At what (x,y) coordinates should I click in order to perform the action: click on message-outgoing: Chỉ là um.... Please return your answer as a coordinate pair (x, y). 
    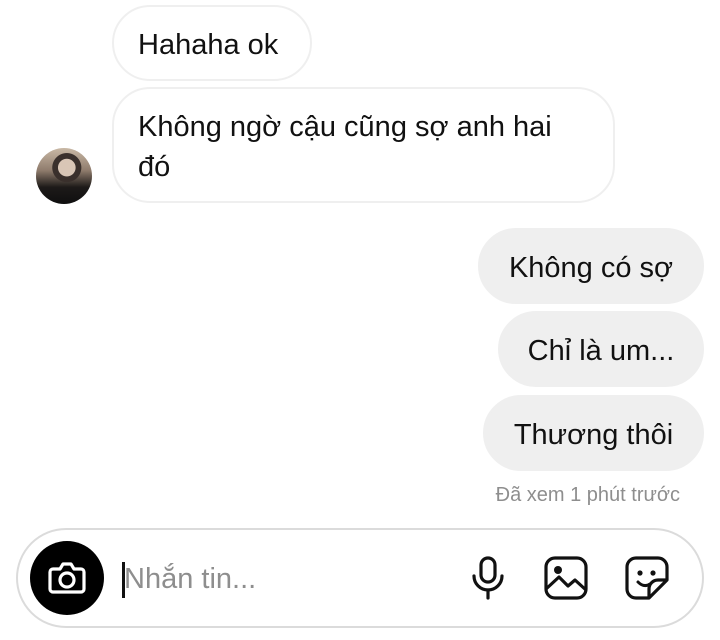
    Looking at the image, I should click on (601, 349).